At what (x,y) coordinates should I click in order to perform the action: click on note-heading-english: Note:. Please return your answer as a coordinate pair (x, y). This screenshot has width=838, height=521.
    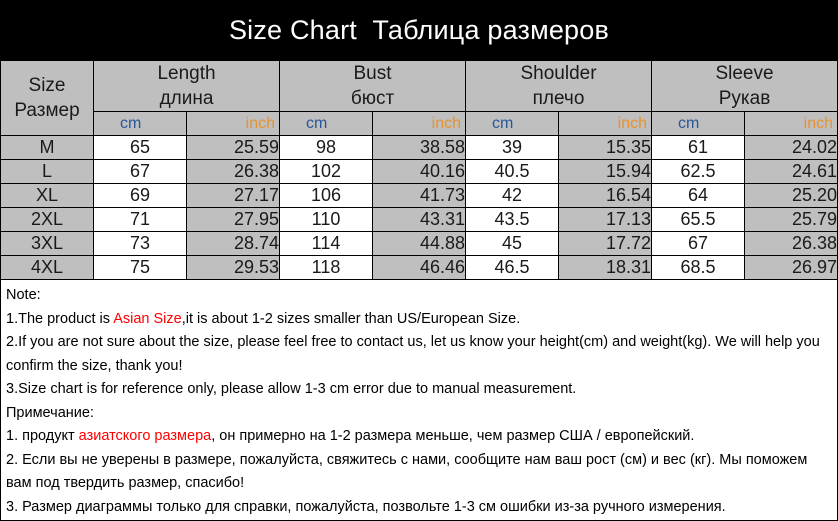
    Looking at the image, I should click on (23, 295).